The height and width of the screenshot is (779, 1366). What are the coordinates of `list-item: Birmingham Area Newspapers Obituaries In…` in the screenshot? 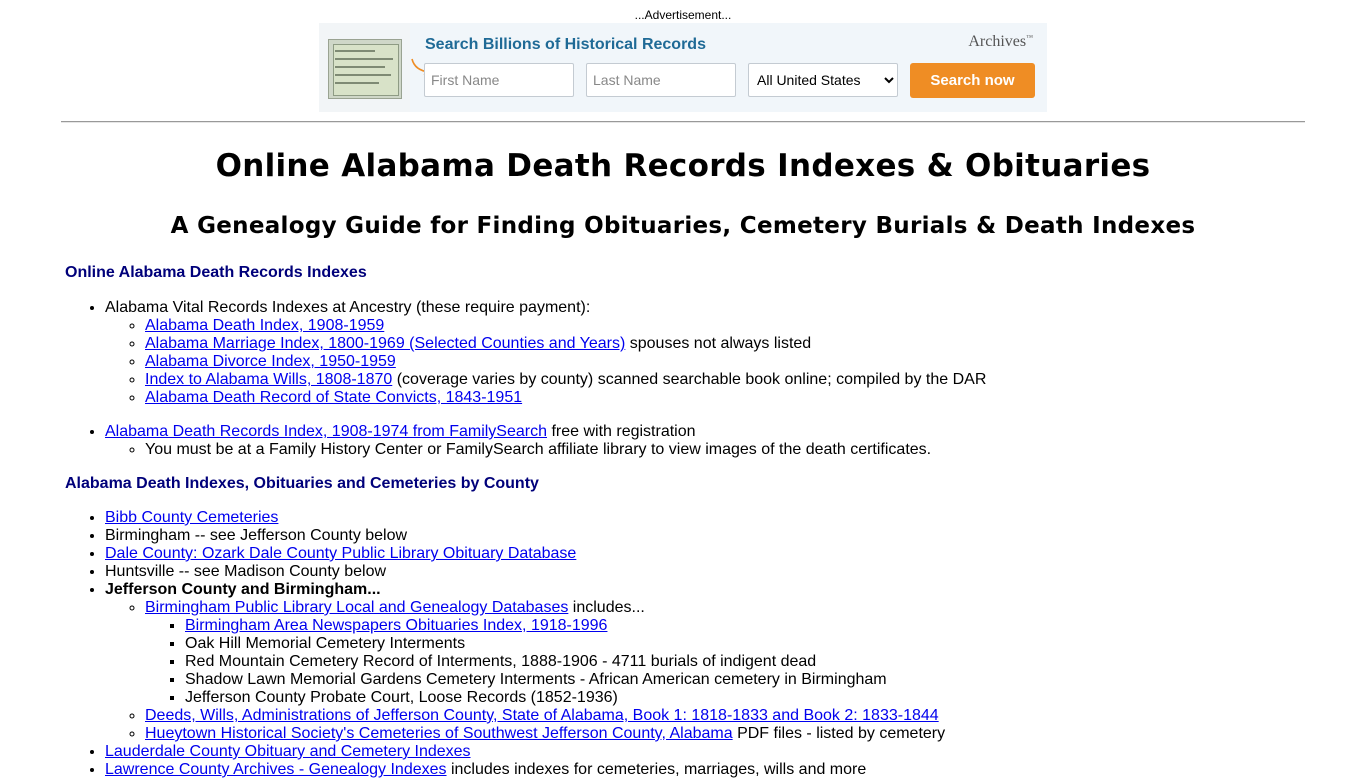 It's located at (745, 626).